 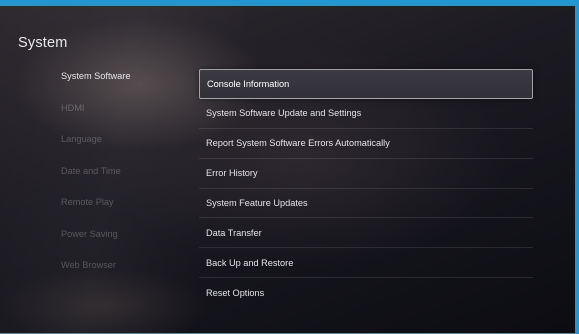 I want to click on menu-item-system-software-update: System Software Update and Settings, so click(x=366, y=114).